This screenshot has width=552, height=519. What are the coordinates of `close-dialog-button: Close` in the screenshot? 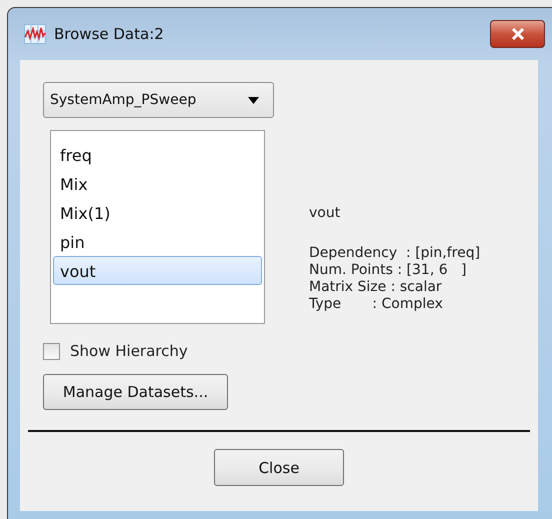 It's located at (279, 467).